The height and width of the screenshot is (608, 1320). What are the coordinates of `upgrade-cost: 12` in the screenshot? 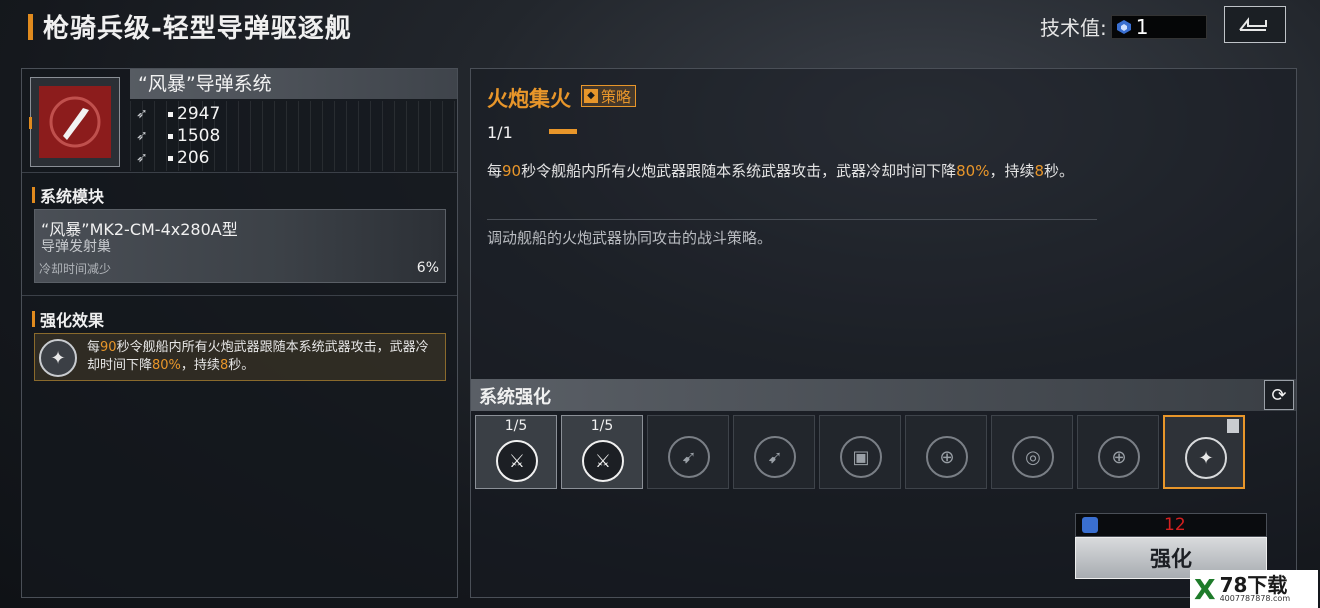 It's located at (1171, 525).